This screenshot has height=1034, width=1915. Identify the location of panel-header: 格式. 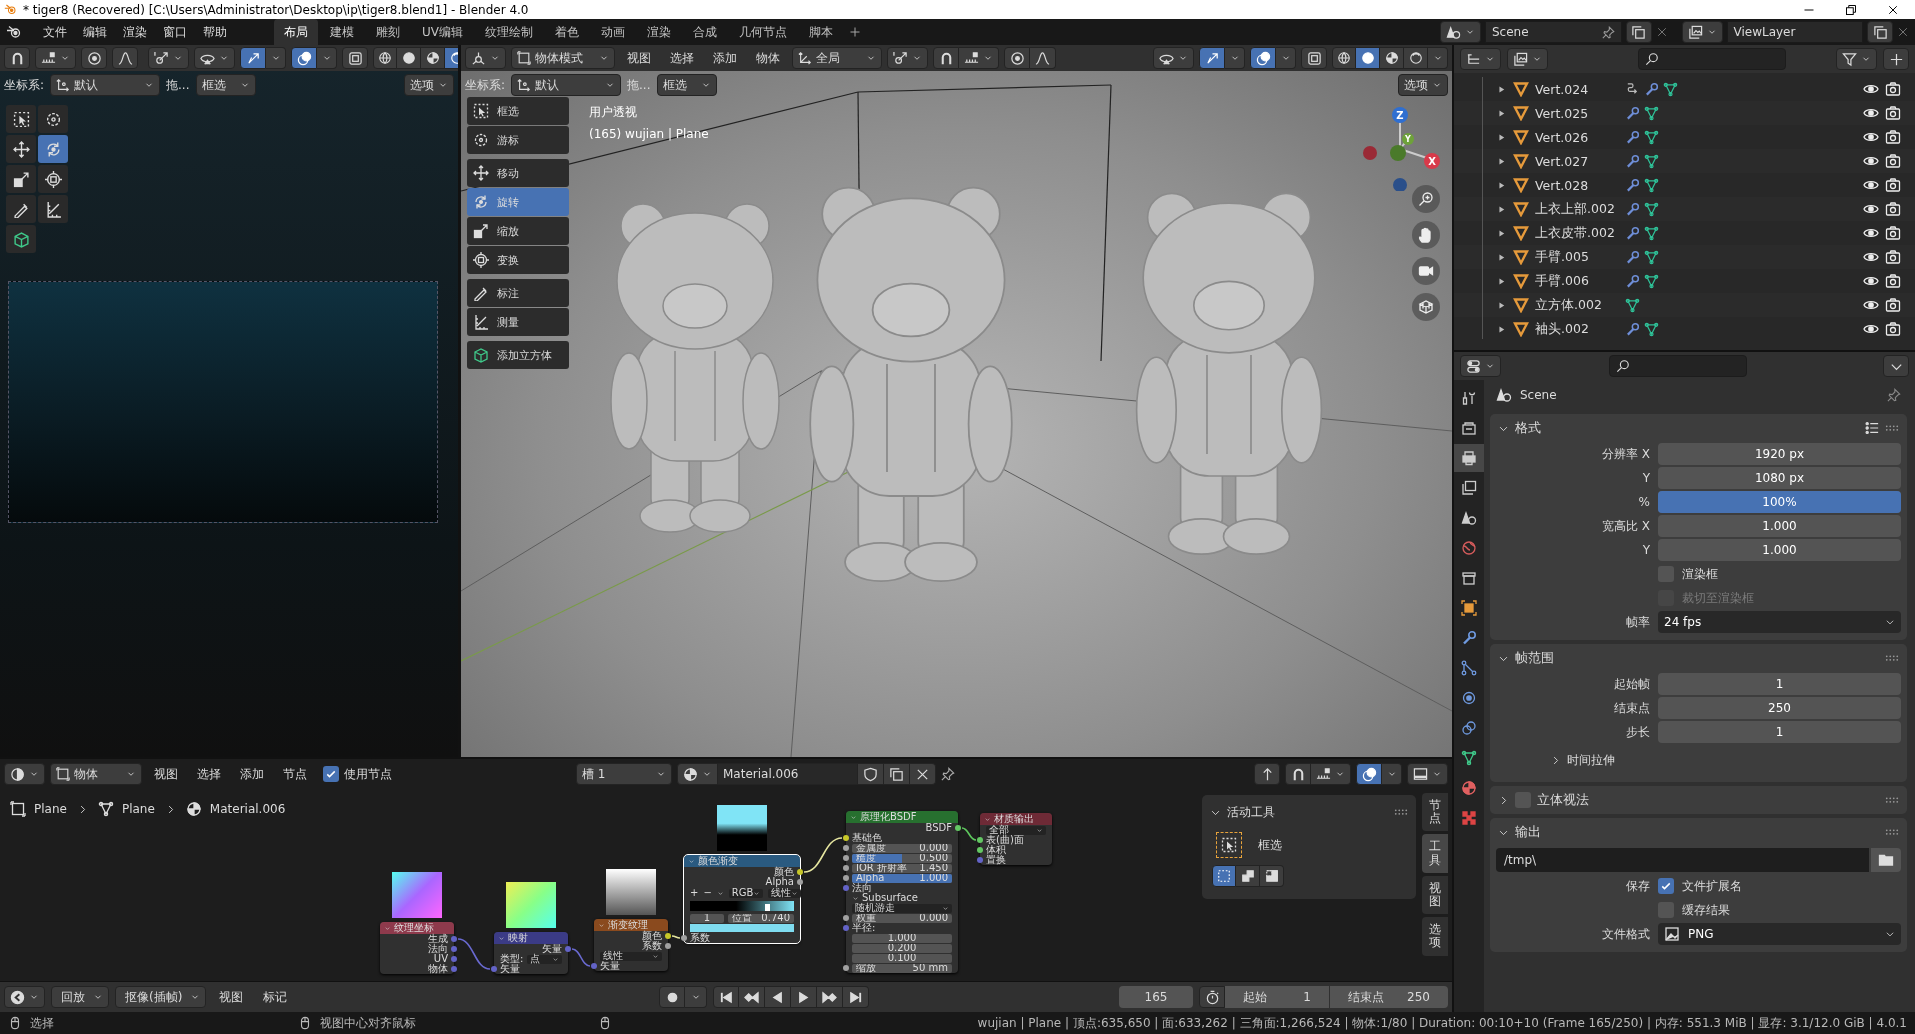
(1698, 428).